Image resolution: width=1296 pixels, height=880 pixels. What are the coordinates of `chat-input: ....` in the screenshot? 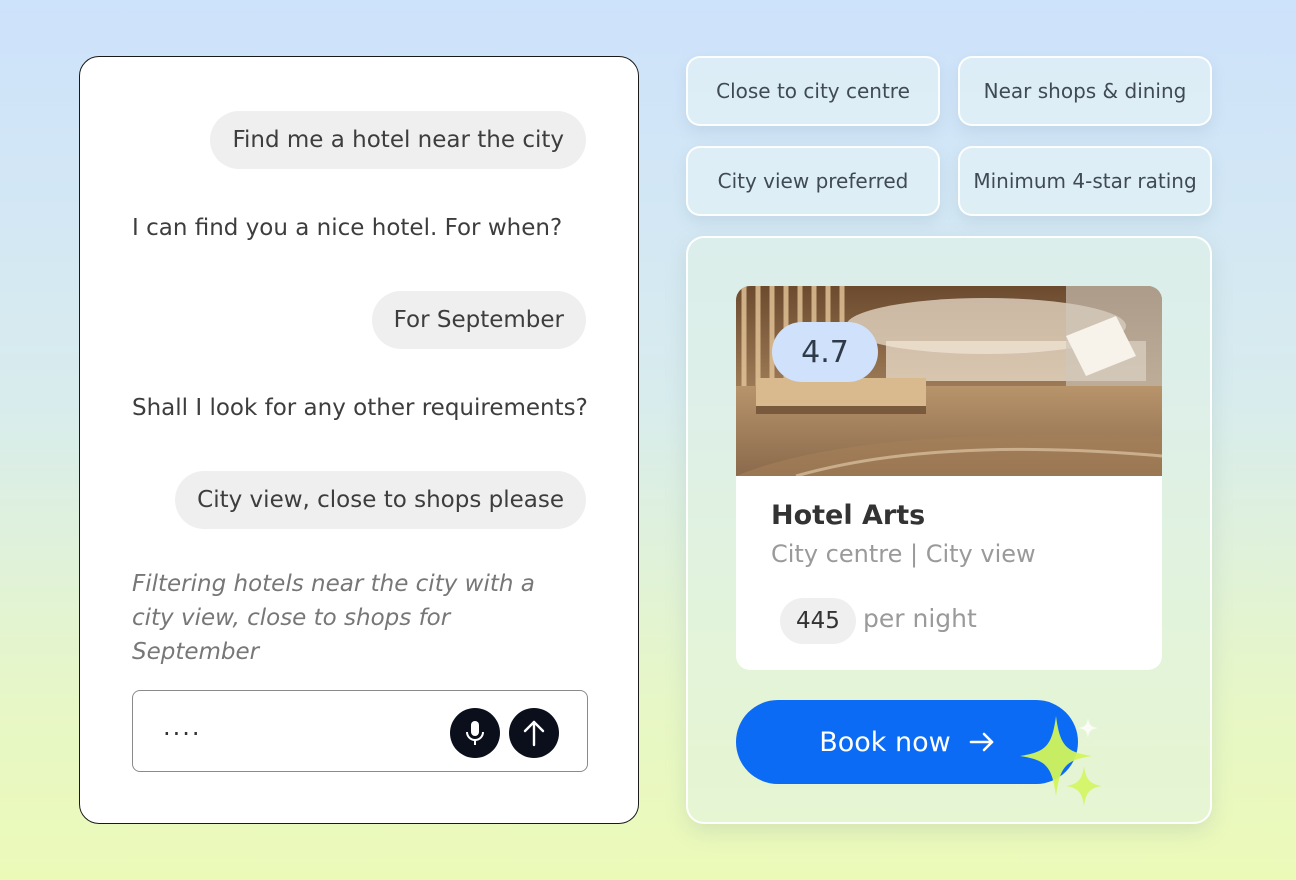 It's located at (360, 731).